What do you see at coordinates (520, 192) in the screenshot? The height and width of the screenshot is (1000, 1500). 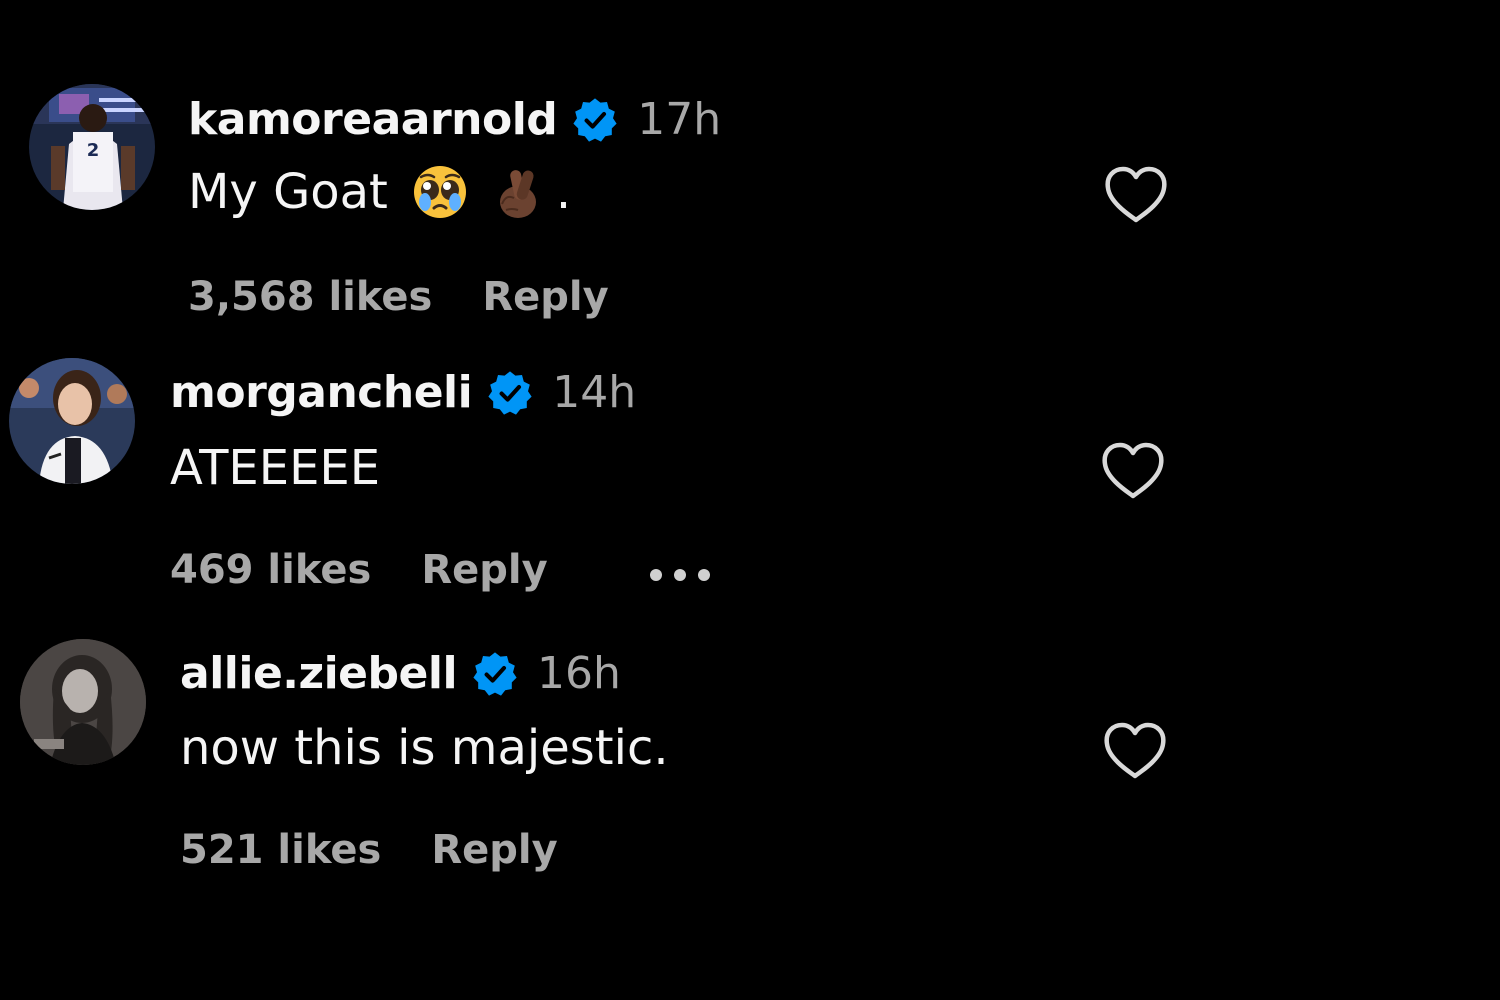 I see `crossed-fingers-icon` at bounding box center [520, 192].